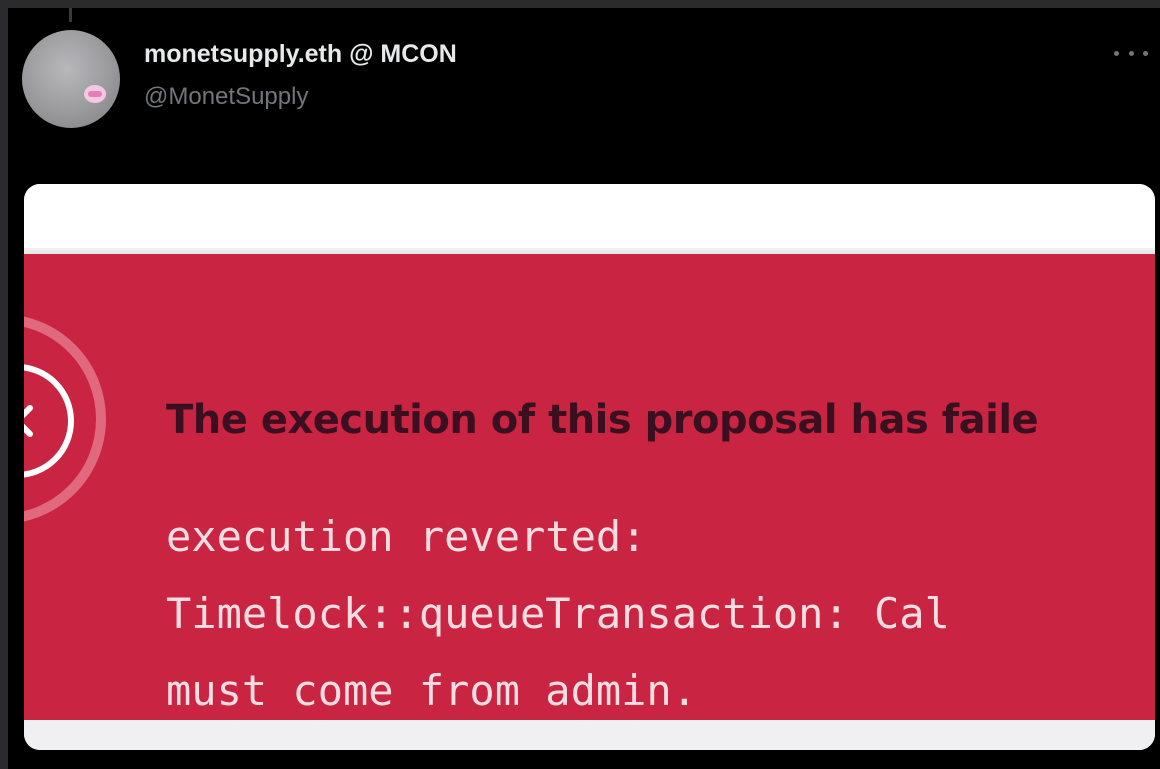 This screenshot has height=769, width=1160. I want to click on error-message-line: Timelock::queueTransaction: Cal, so click(558, 613).